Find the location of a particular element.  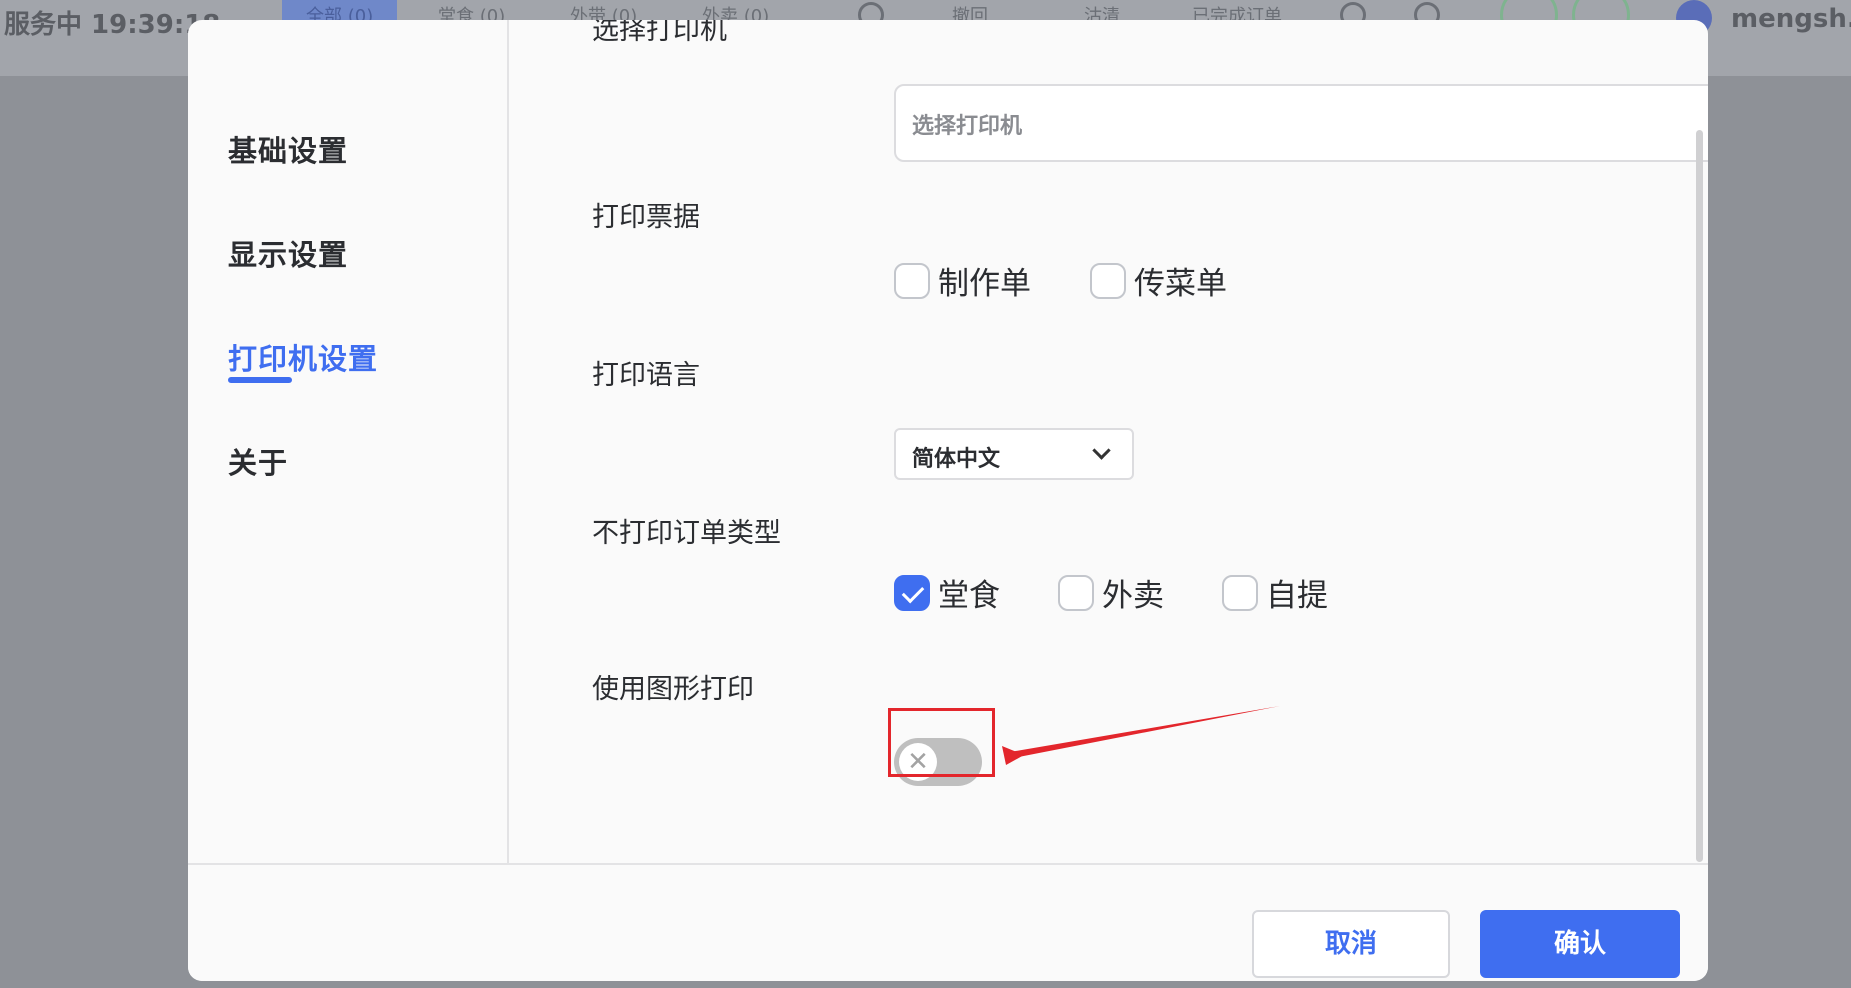

cancel-button: 取消 is located at coordinates (1351, 944).